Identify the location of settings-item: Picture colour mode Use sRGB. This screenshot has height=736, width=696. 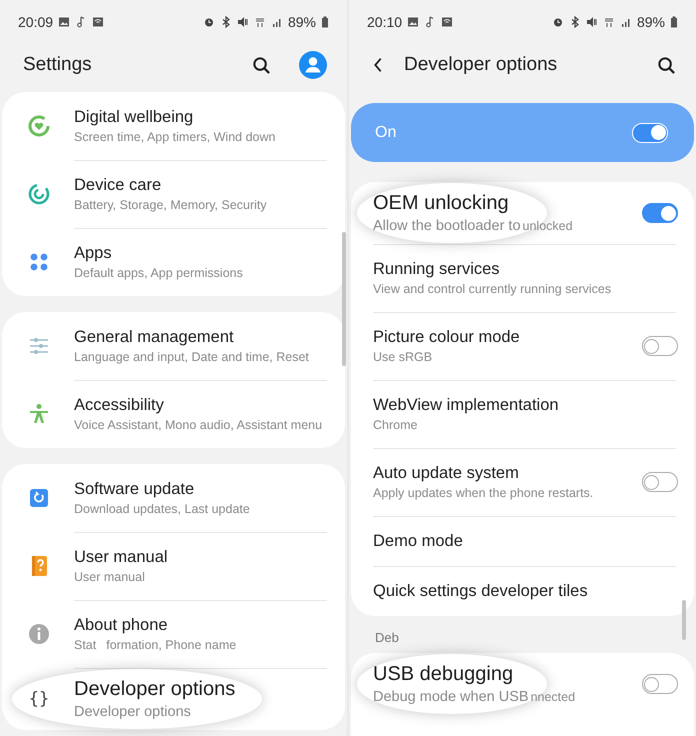
(522, 346).